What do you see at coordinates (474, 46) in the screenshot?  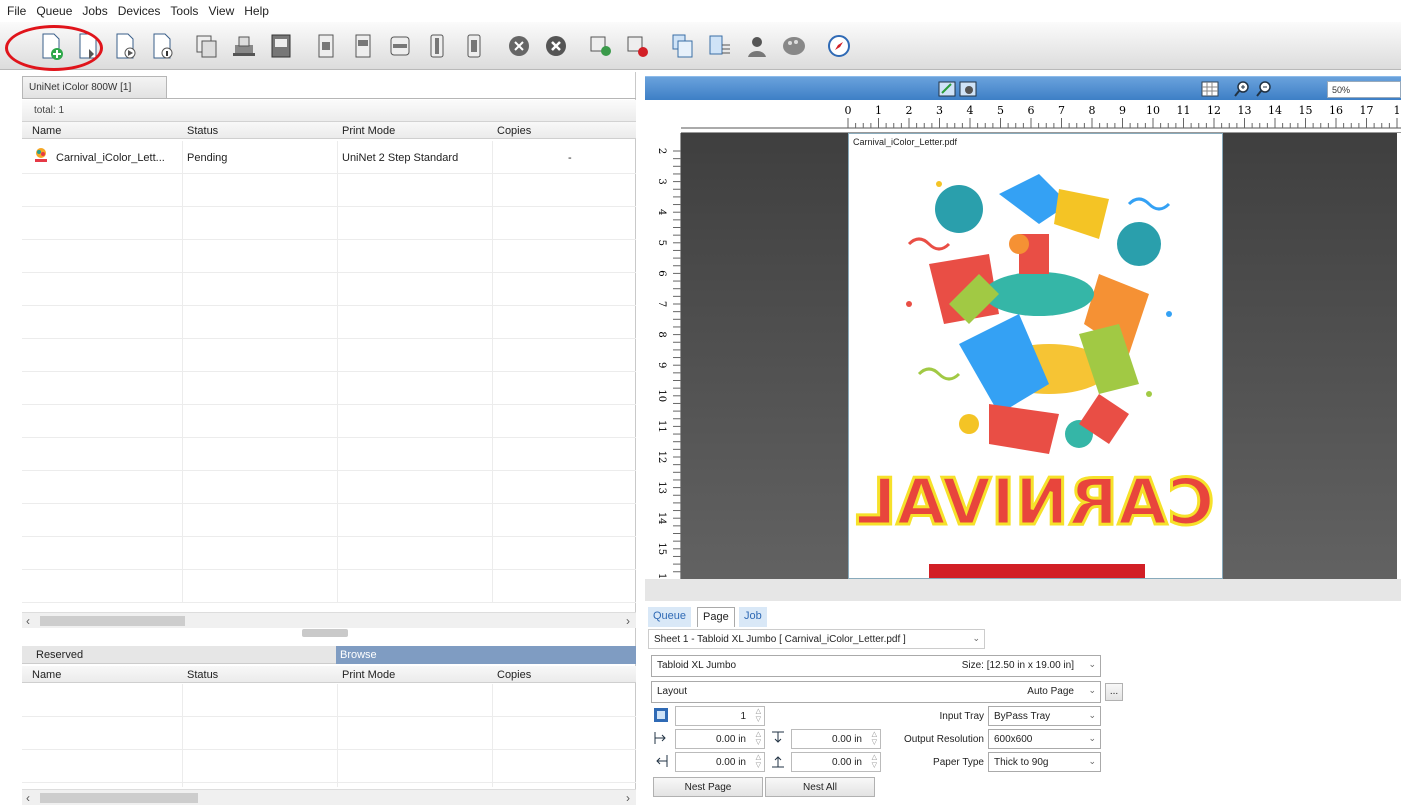 I see `fit-page-icon` at bounding box center [474, 46].